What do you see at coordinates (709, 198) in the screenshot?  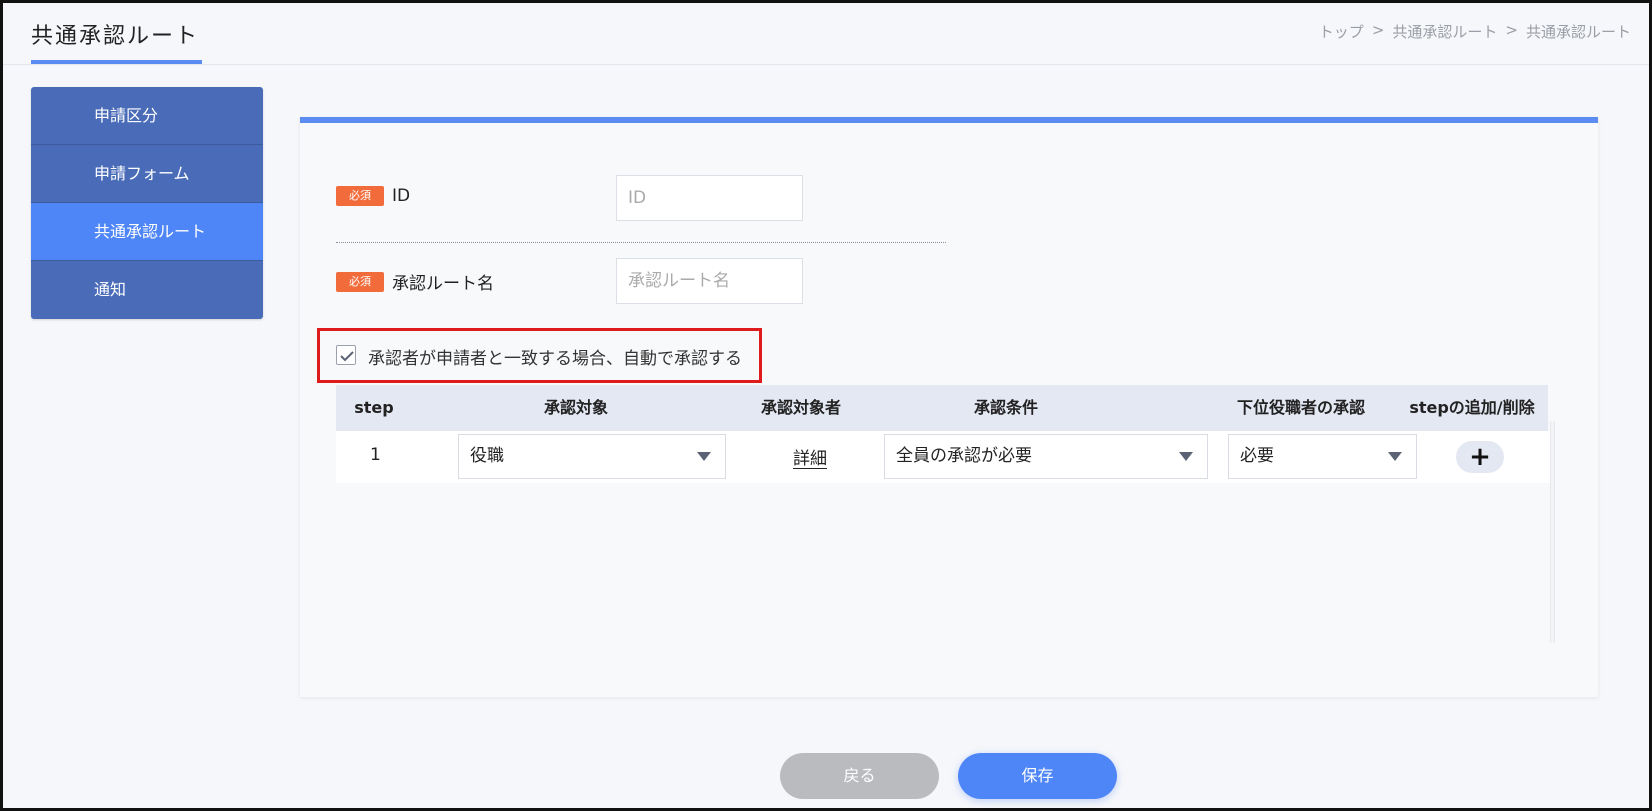 I see `id-input` at bounding box center [709, 198].